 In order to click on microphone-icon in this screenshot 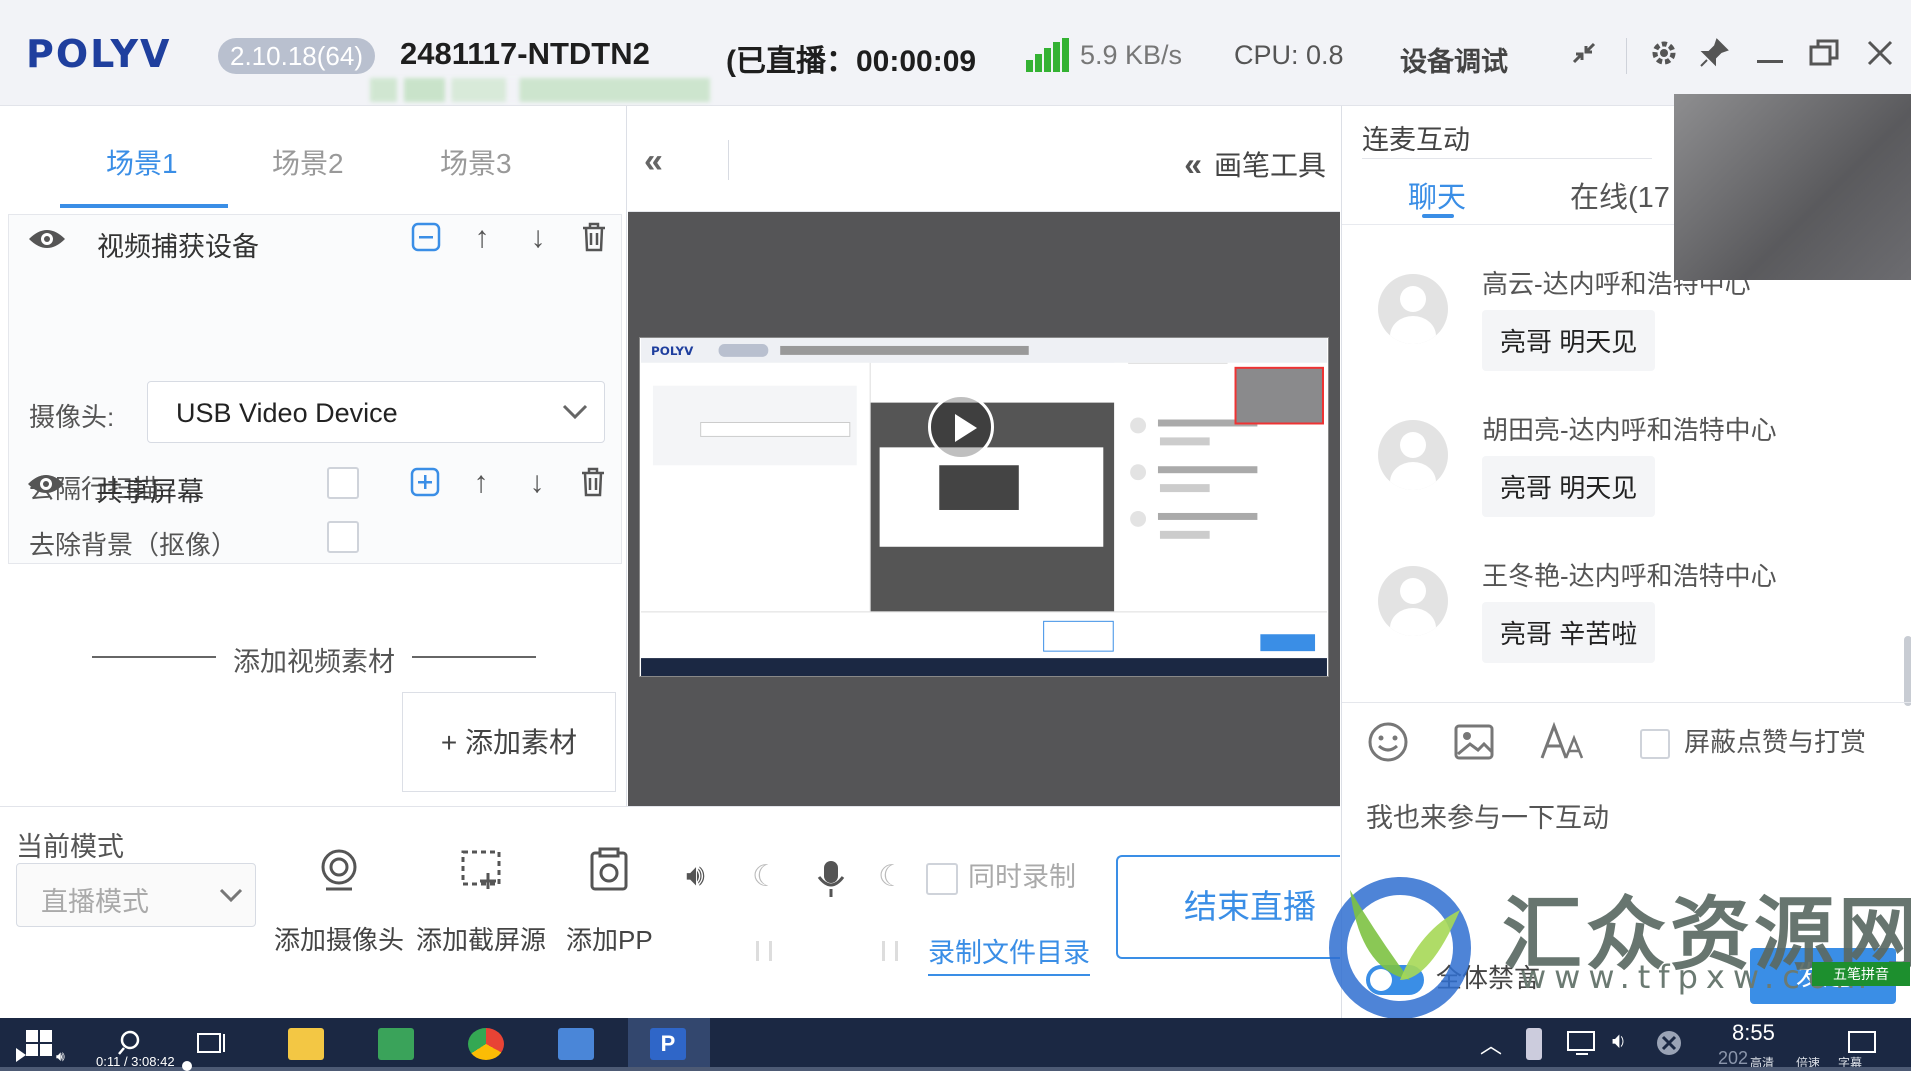, I will do `click(831, 883)`.